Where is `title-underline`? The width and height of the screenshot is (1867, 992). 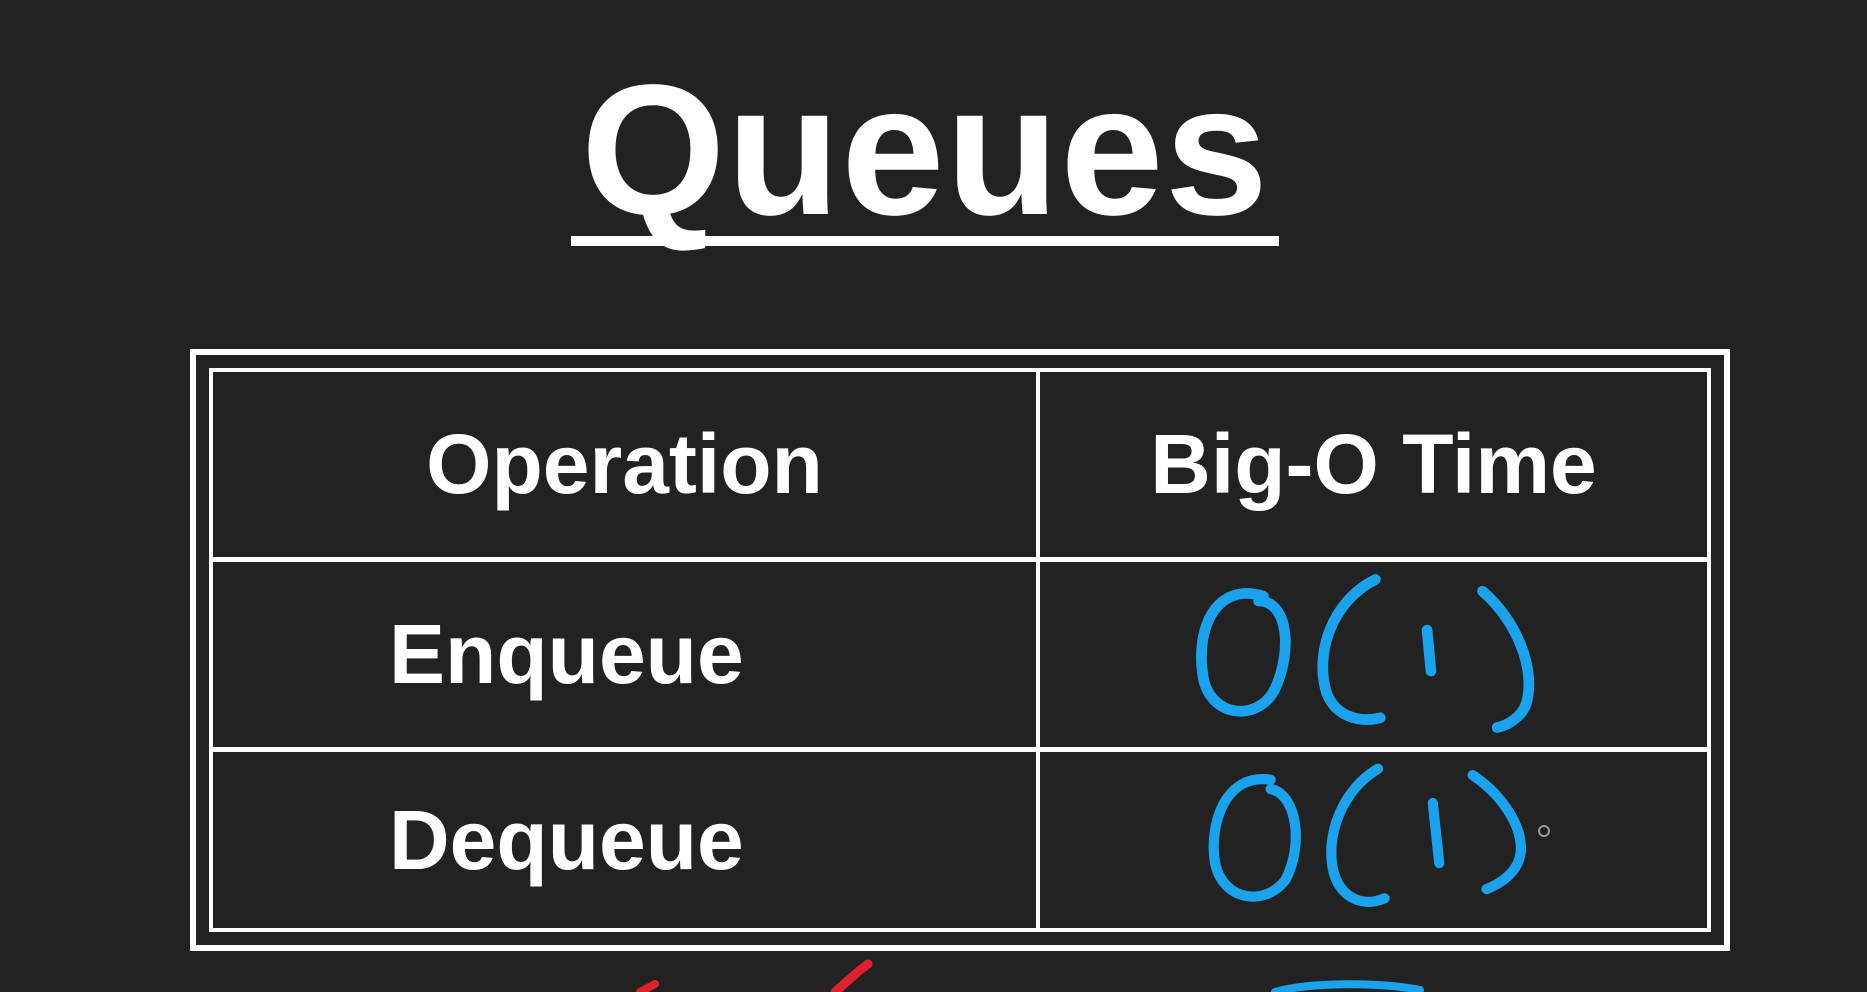
title-underline is located at coordinates (925, 241).